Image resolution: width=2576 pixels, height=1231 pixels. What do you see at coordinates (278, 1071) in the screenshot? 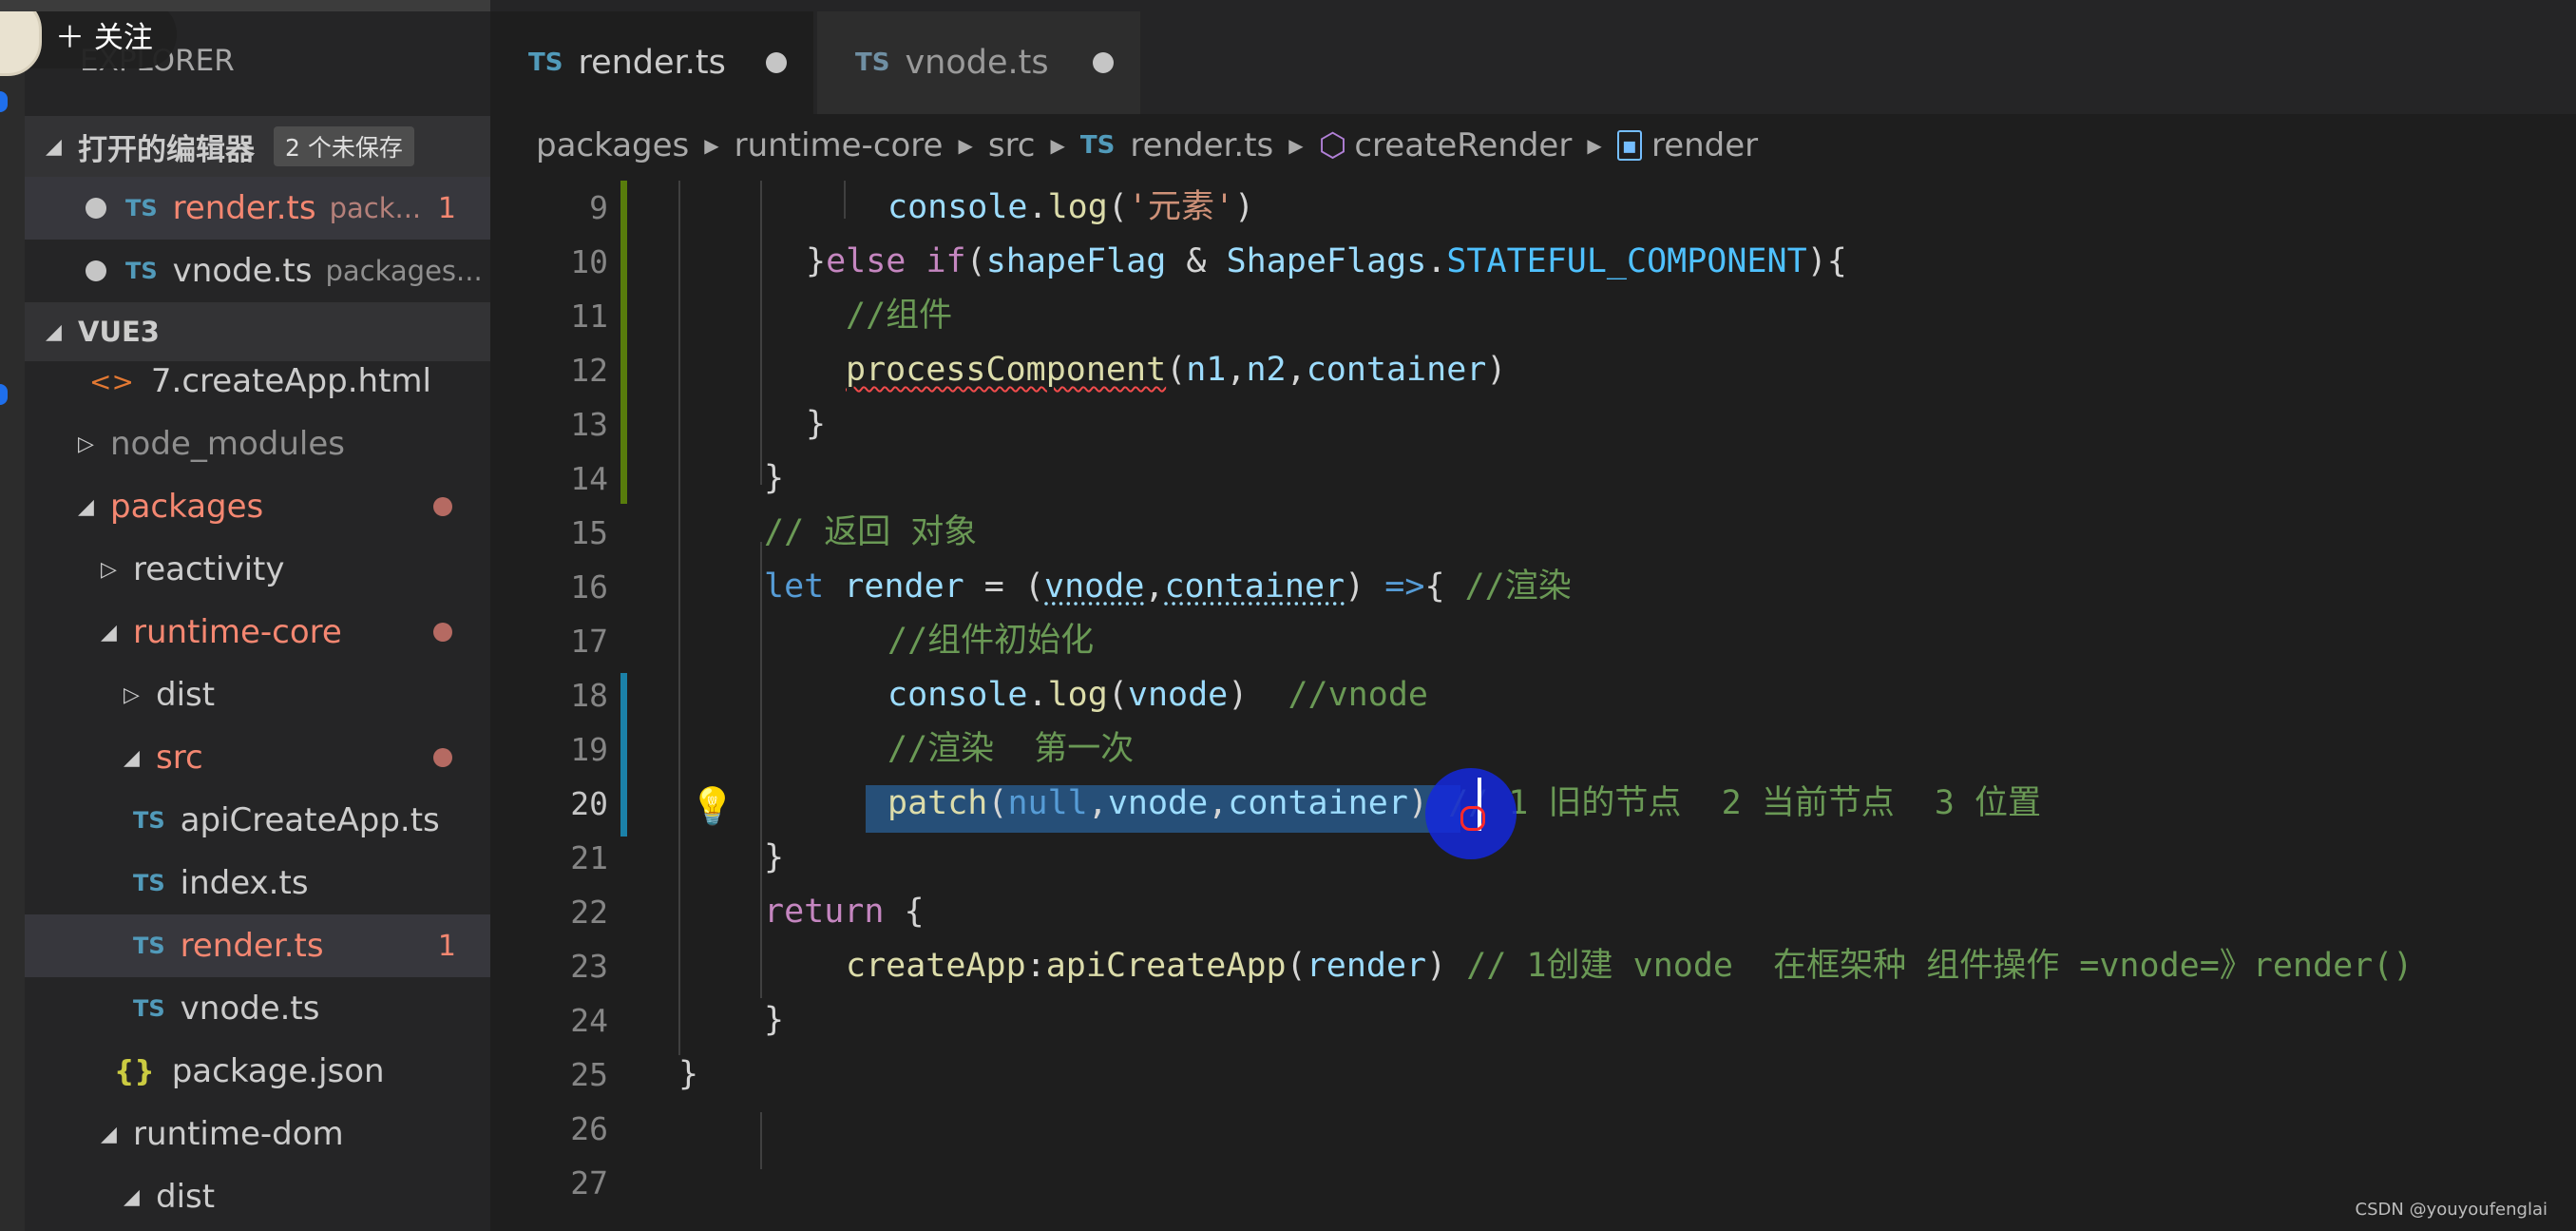
I see `tree-item-label: package.json` at bounding box center [278, 1071].